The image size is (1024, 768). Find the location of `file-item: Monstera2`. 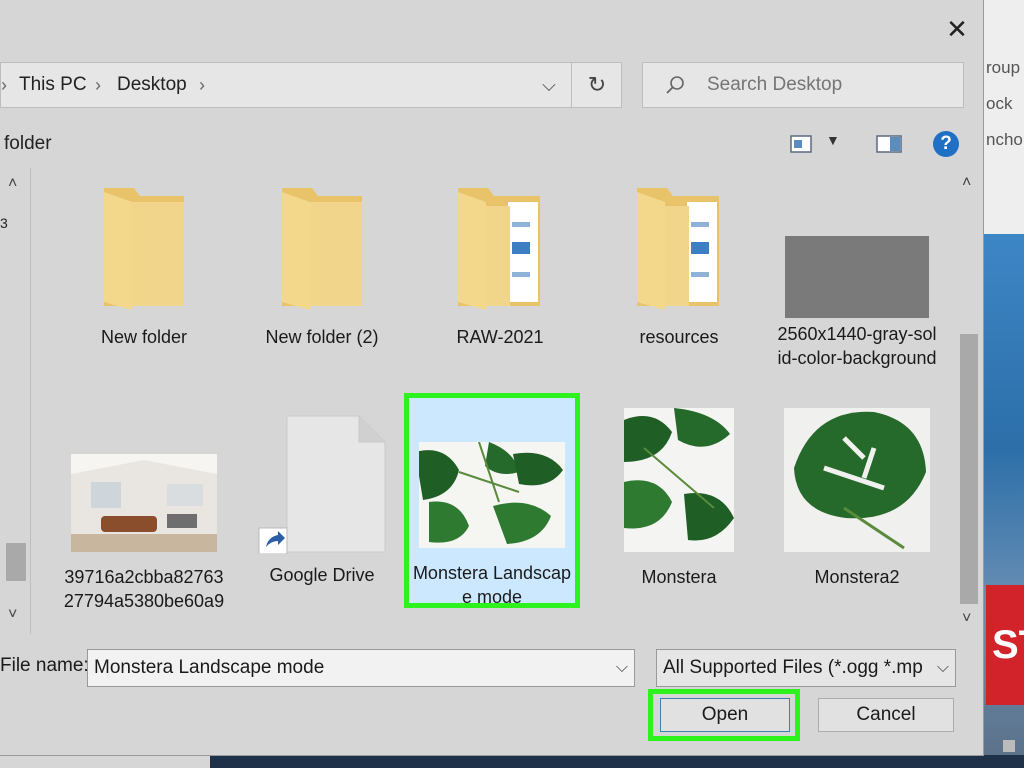

file-item: Monstera2 is located at coordinates (857, 498).